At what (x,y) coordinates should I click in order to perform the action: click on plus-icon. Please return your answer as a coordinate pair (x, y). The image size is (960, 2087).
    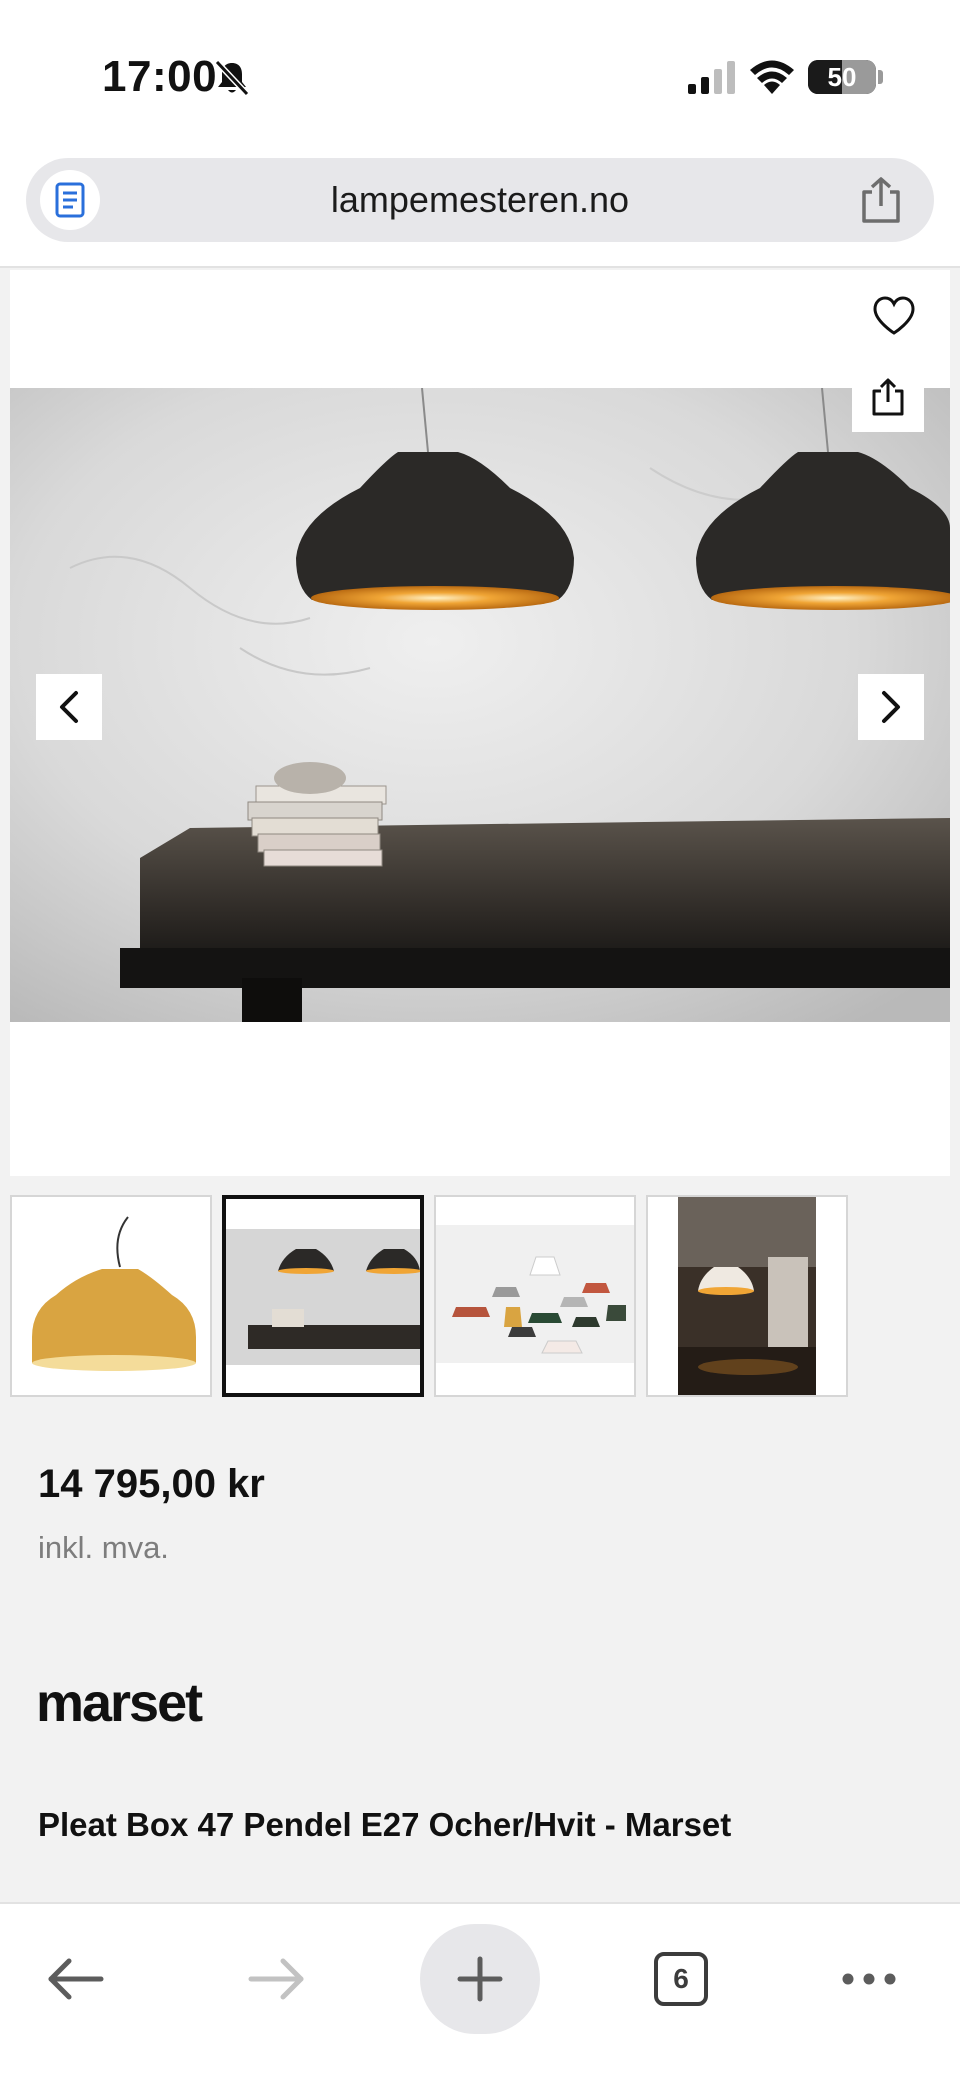
    Looking at the image, I should click on (480, 1979).